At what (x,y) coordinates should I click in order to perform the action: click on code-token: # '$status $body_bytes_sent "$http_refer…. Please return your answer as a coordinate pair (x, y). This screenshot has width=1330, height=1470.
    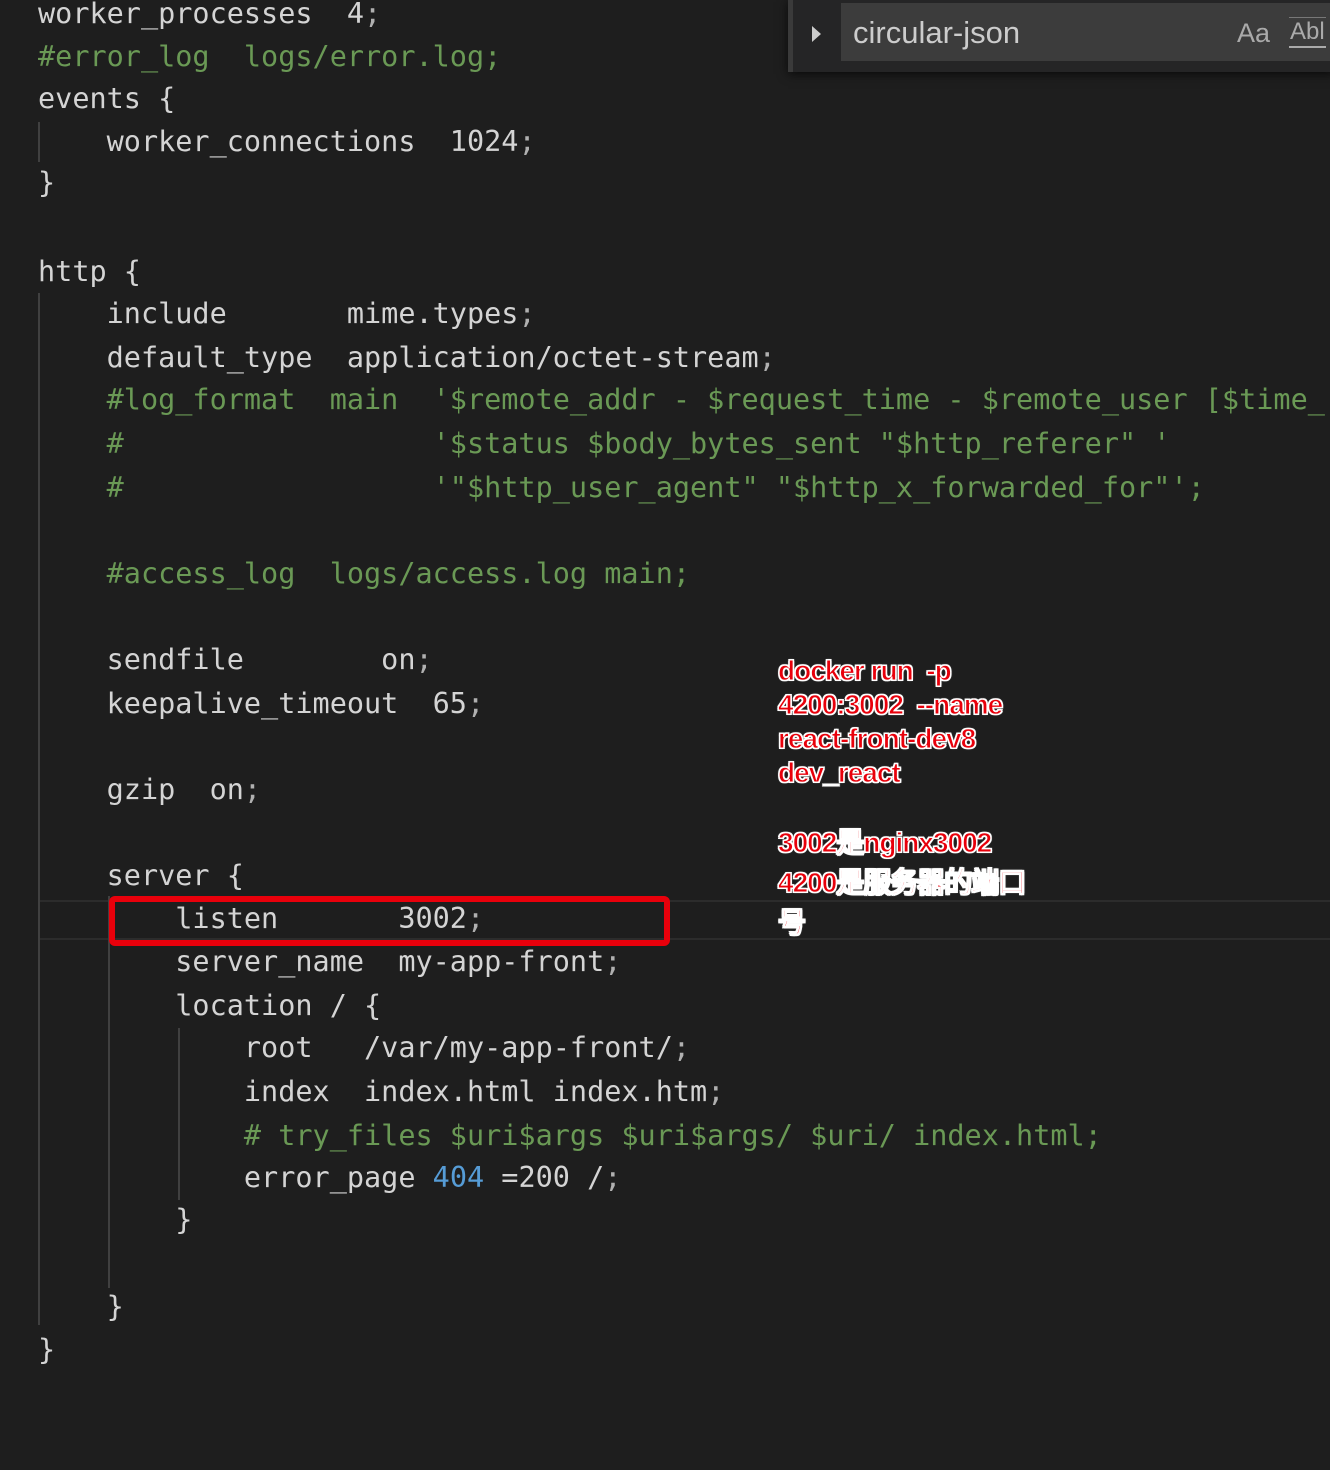
    Looking at the image, I should click on (604, 443).